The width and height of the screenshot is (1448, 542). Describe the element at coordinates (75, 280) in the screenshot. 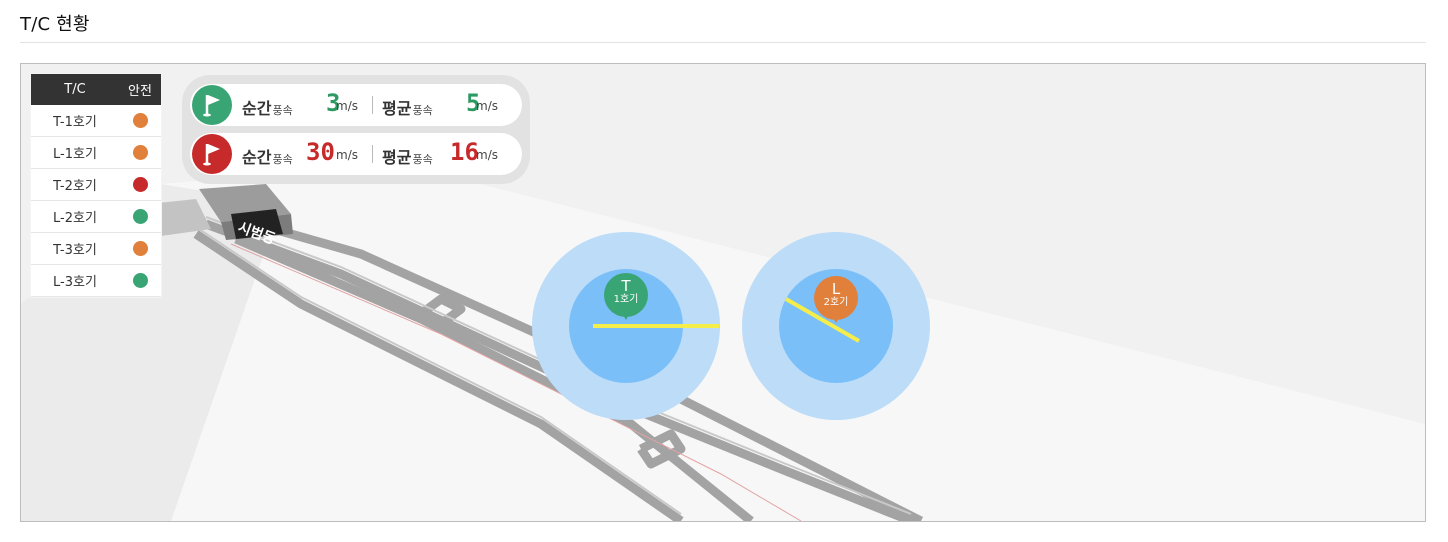

I see `tc-name: L-3호기` at that location.